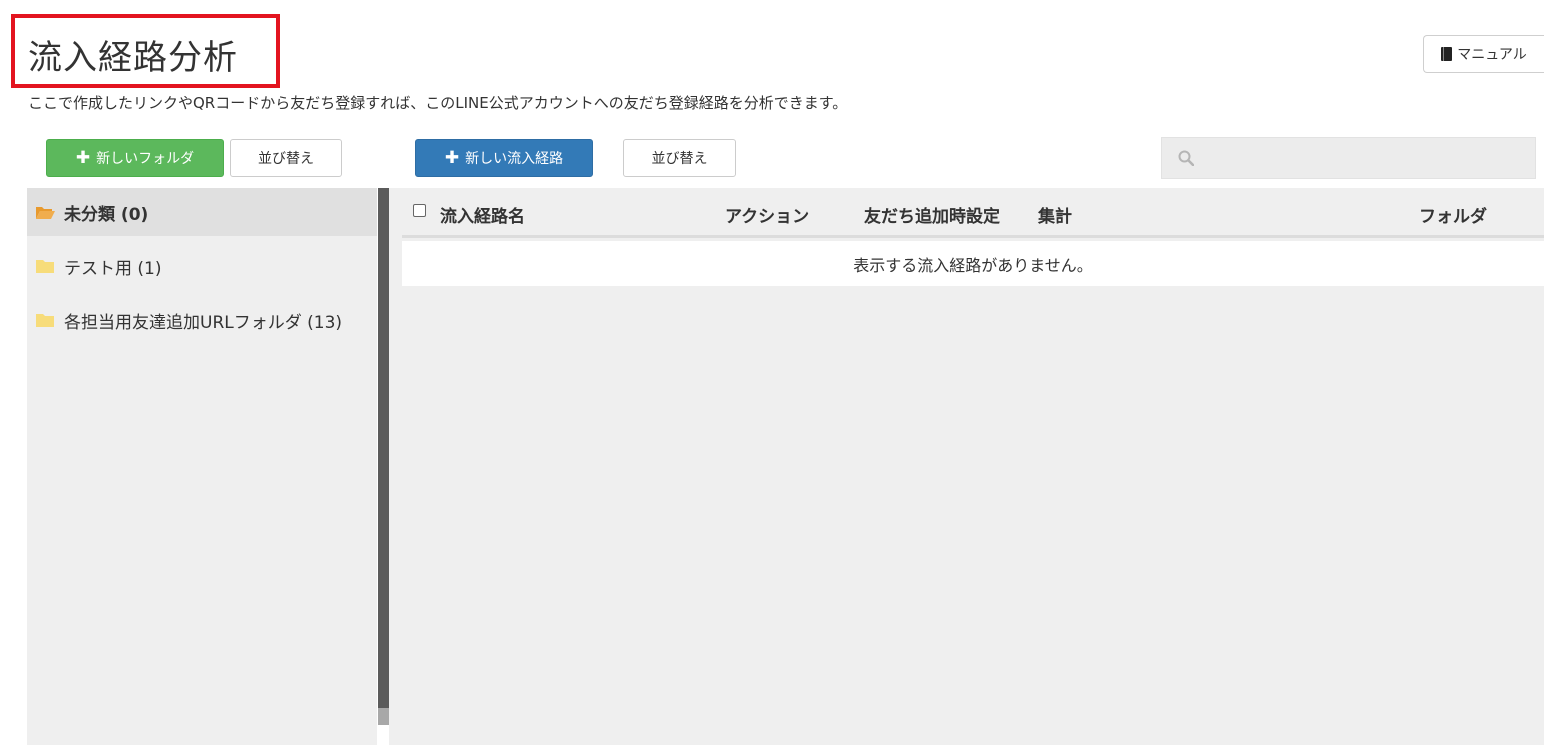  I want to click on folder-sort-label: 並び替え, so click(286, 159).